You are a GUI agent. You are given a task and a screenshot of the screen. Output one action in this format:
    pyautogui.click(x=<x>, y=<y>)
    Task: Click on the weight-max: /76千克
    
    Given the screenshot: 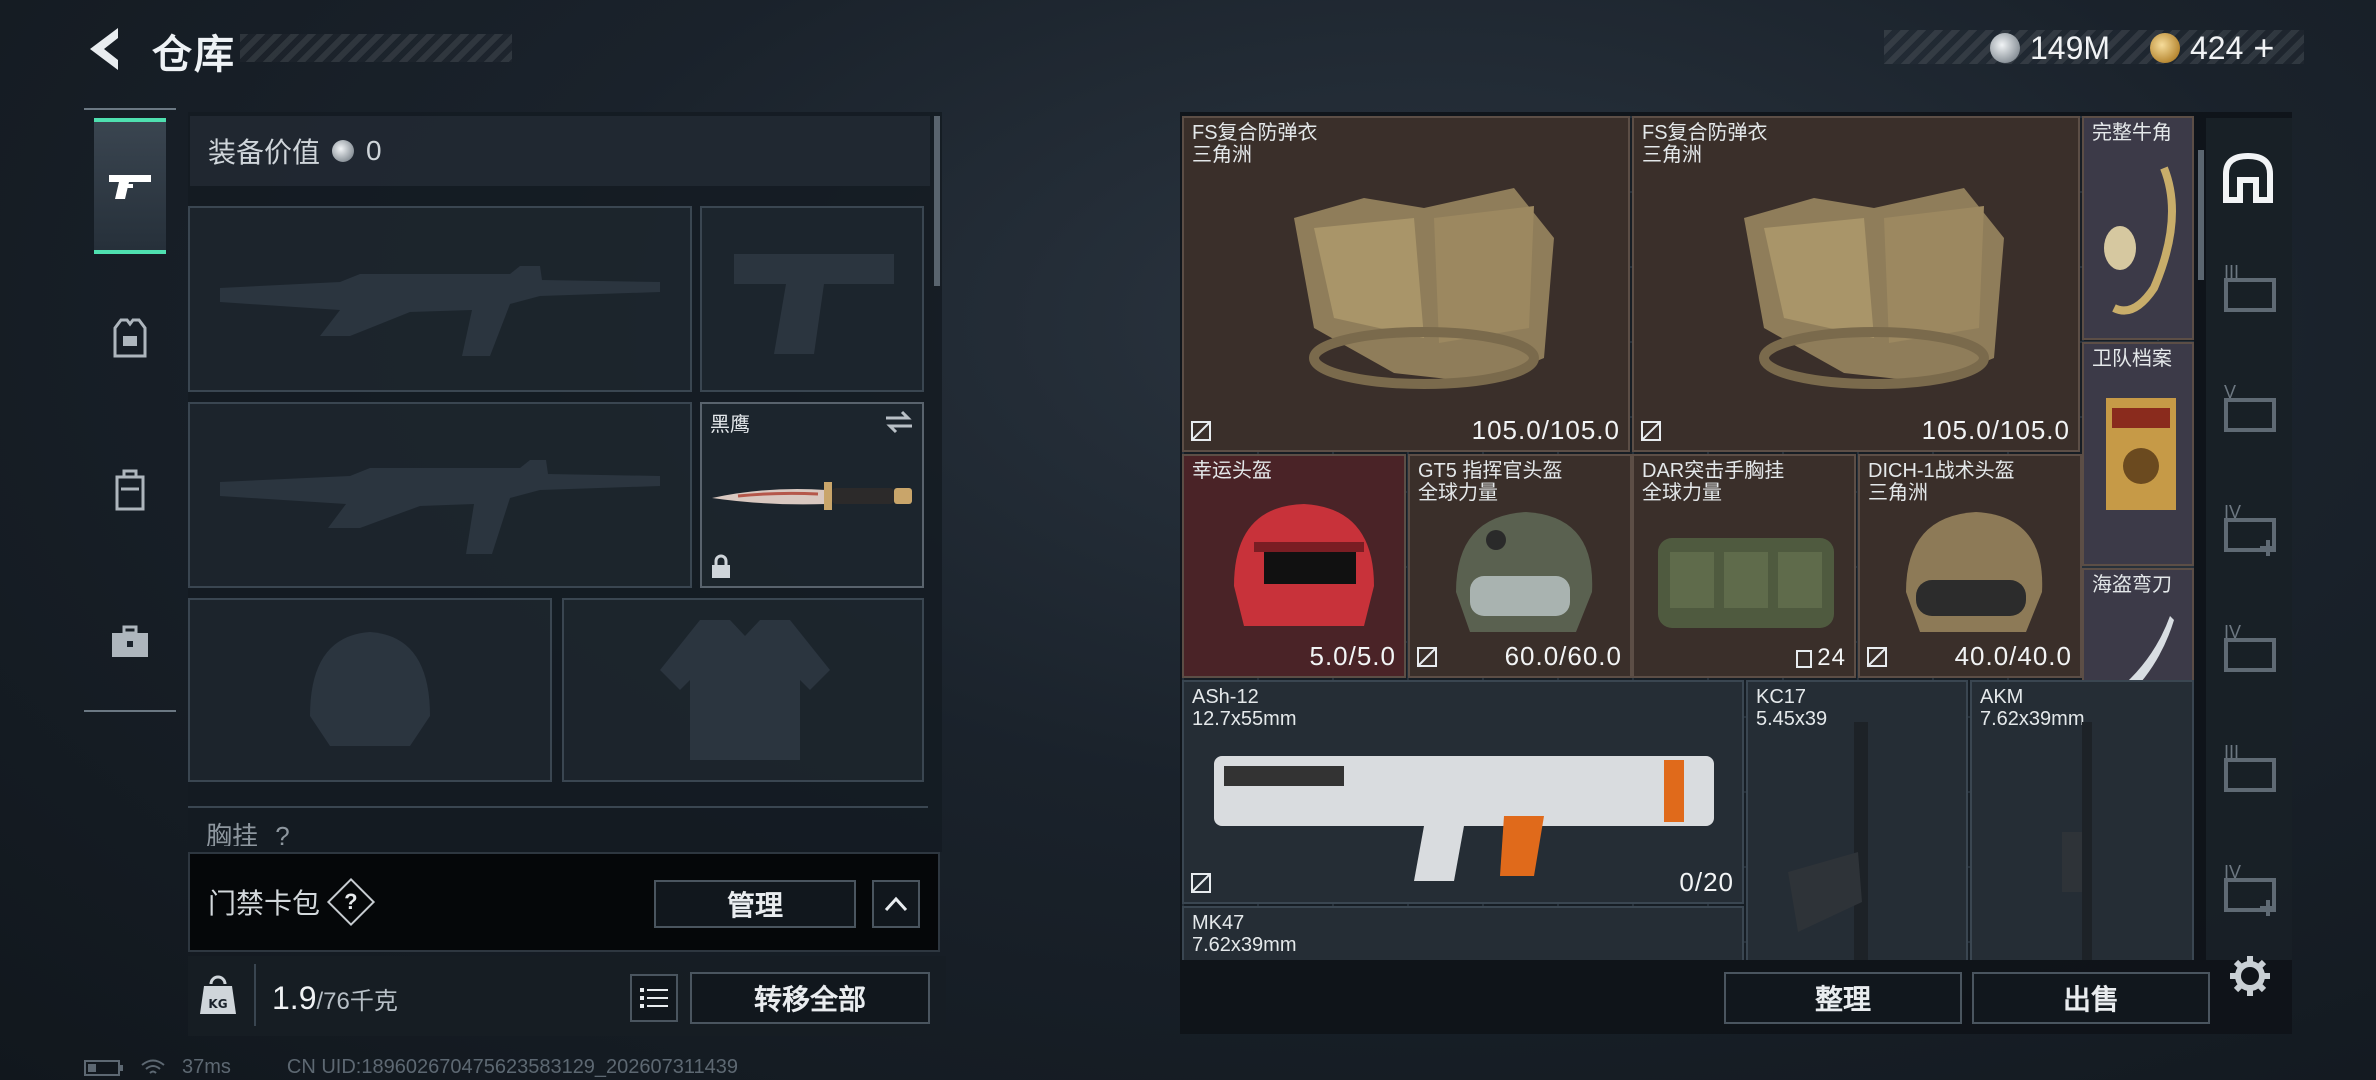 What is the action you would take?
    pyautogui.click(x=357, y=1001)
    